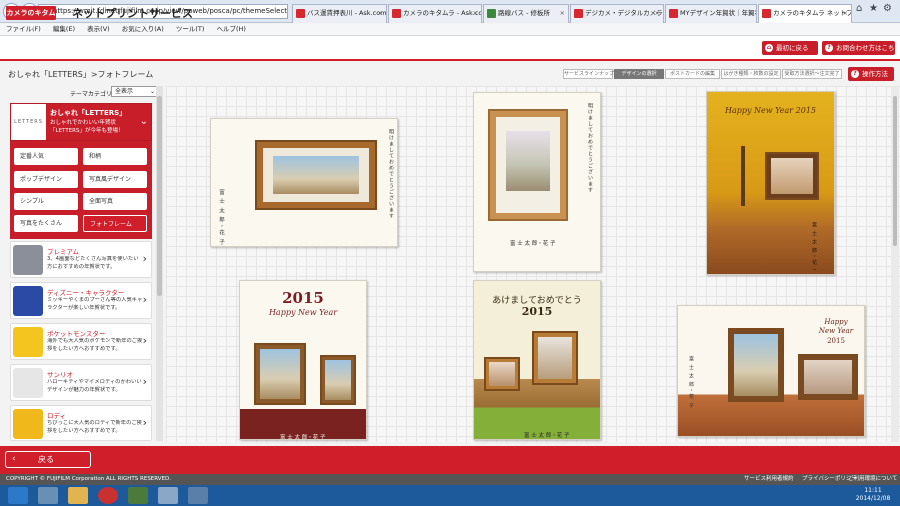  I want to click on menu-edit: 編集(E), so click(64, 29).